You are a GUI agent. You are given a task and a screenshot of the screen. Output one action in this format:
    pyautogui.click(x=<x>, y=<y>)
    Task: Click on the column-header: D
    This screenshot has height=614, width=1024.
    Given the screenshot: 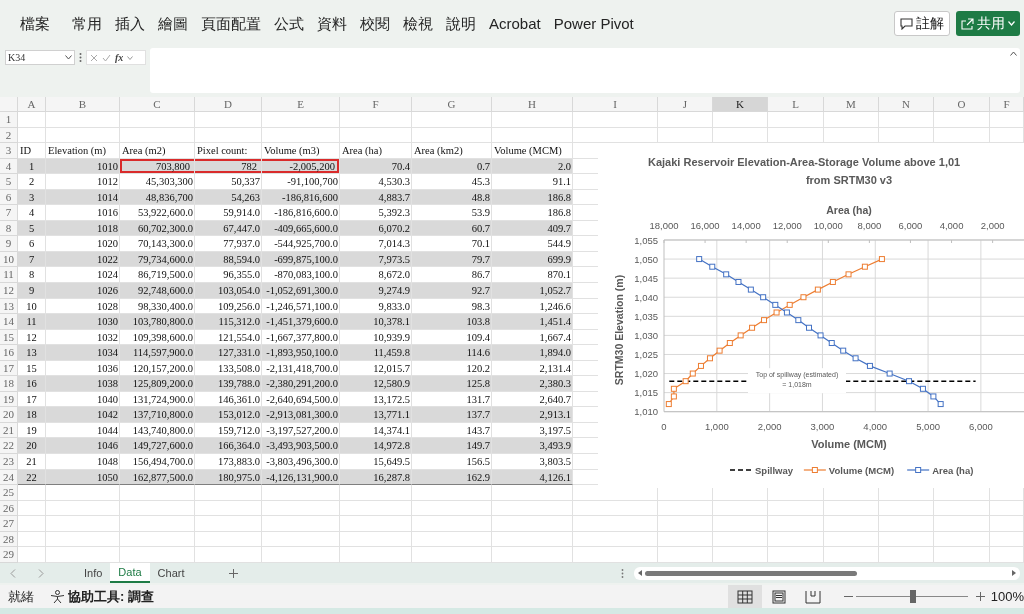 What is the action you would take?
    pyautogui.click(x=228, y=104)
    